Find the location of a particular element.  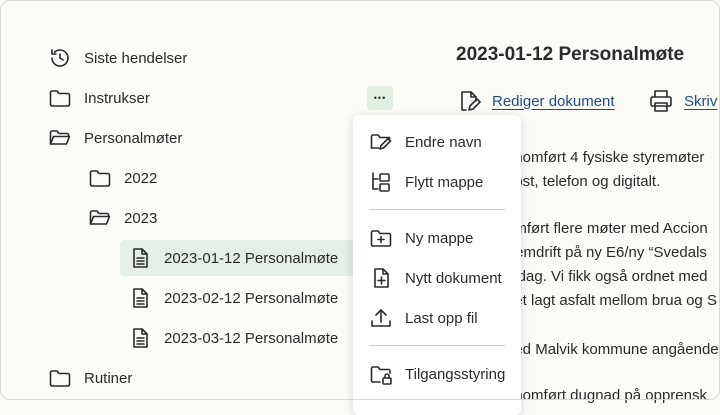

document-text-line: post, telefon og digitalt. is located at coordinates (583, 181).